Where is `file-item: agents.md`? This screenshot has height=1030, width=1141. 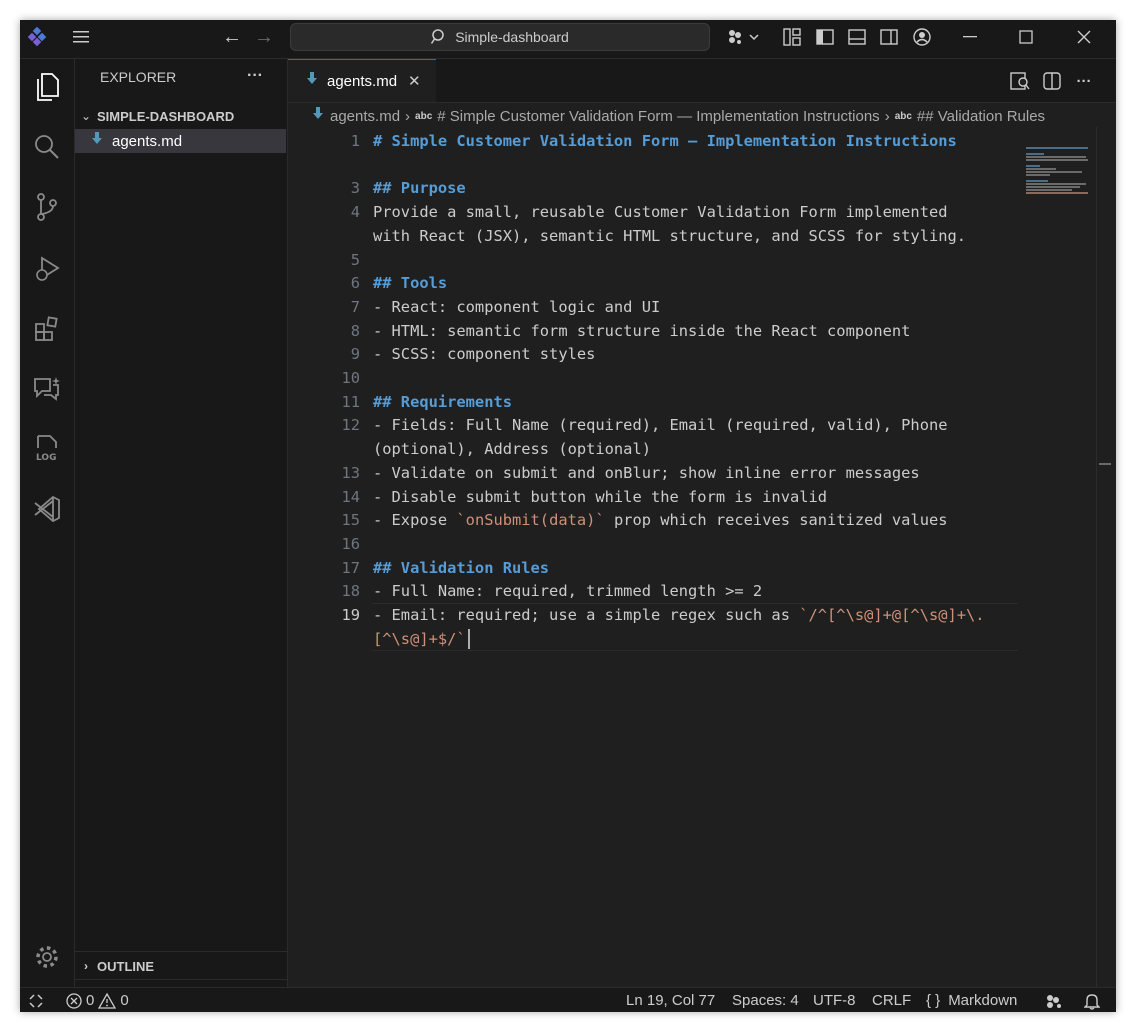
file-item: agents.md is located at coordinates (180, 141).